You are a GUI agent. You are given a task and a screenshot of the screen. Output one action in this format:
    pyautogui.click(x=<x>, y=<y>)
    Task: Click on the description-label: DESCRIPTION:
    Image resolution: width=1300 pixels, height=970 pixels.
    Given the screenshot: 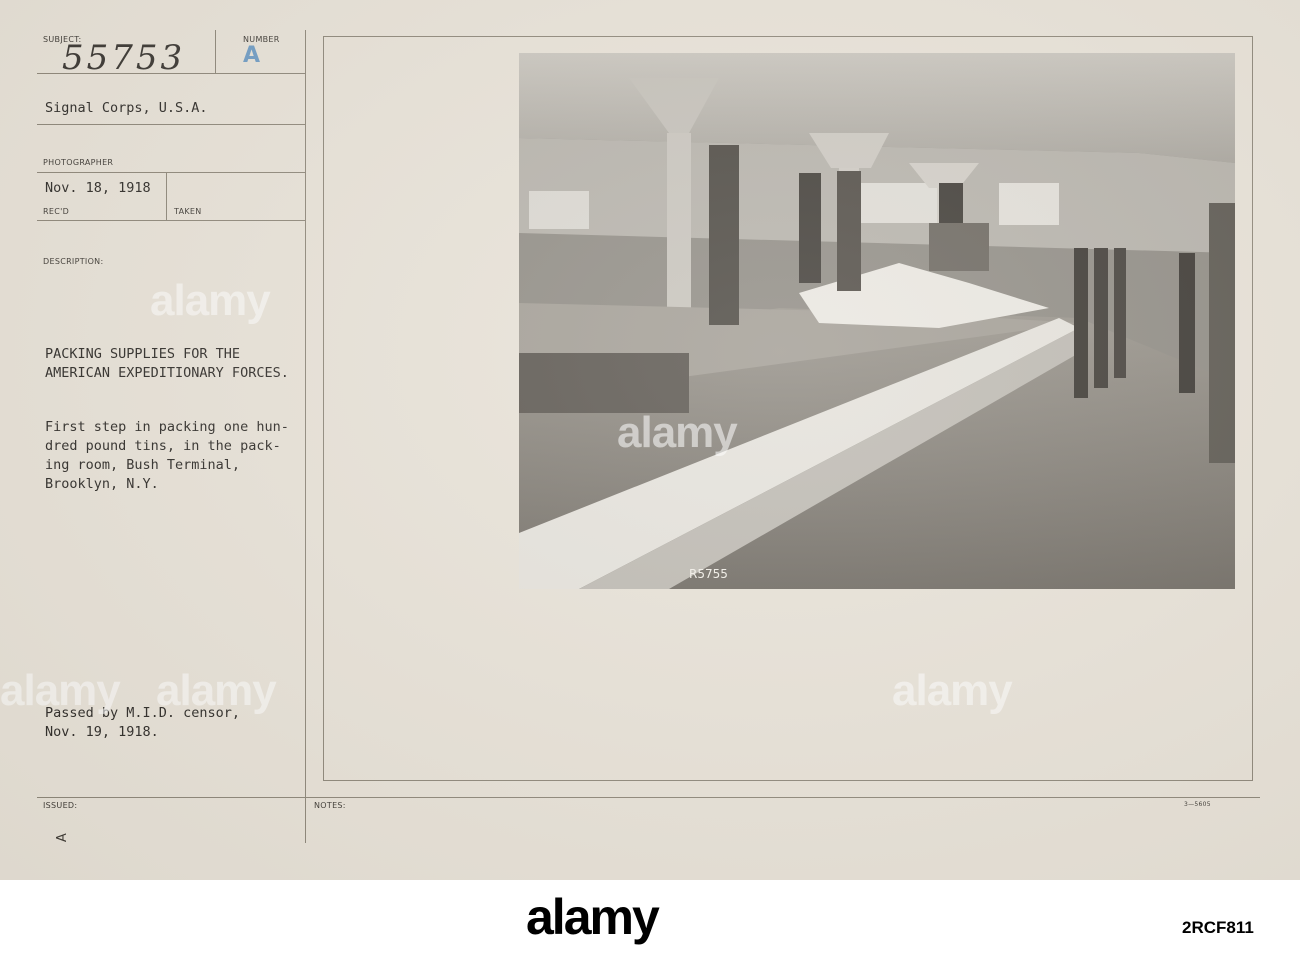 What is the action you would take?
    pyautogui.click(x=73, y=261)
    